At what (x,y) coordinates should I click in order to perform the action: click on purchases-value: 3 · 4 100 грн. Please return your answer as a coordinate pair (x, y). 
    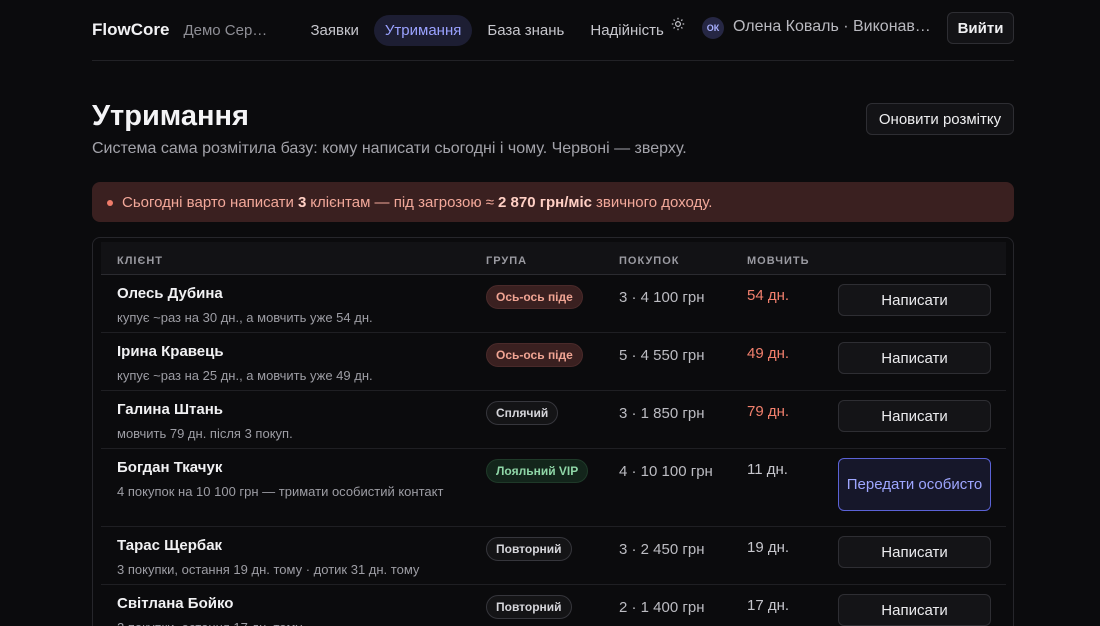
    Looking at the image, I should click on (662, 297).